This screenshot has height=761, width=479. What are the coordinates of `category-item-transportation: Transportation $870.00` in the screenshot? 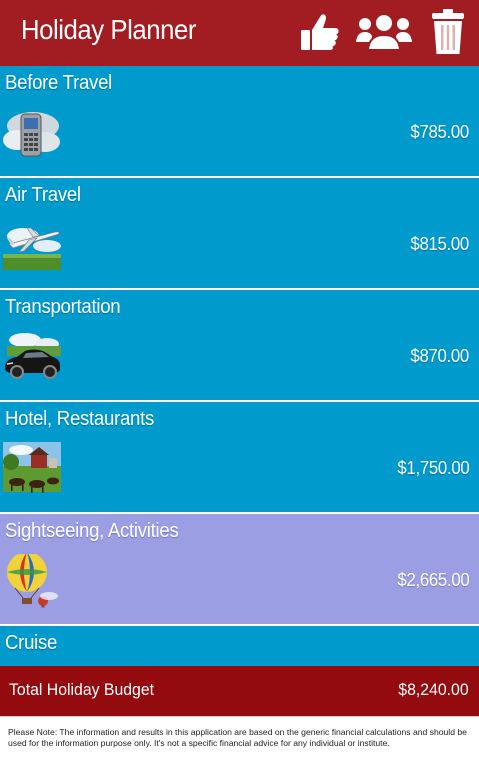 It's located at (239, 345).